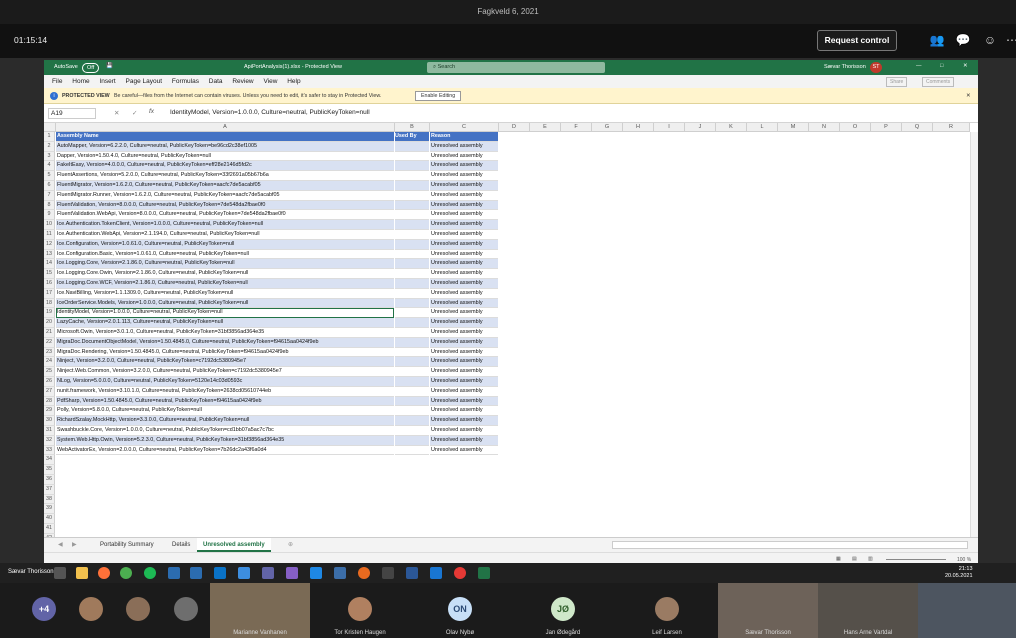  What do you see at coordinates (916, 559) in the screenshot?
I see `zoom-slider` at bounding box center [916, 559].